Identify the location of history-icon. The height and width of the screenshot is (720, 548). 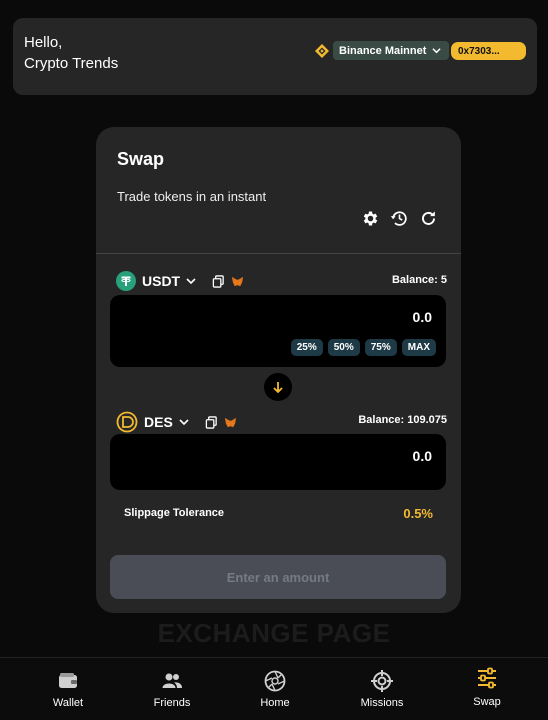
(399, 218).